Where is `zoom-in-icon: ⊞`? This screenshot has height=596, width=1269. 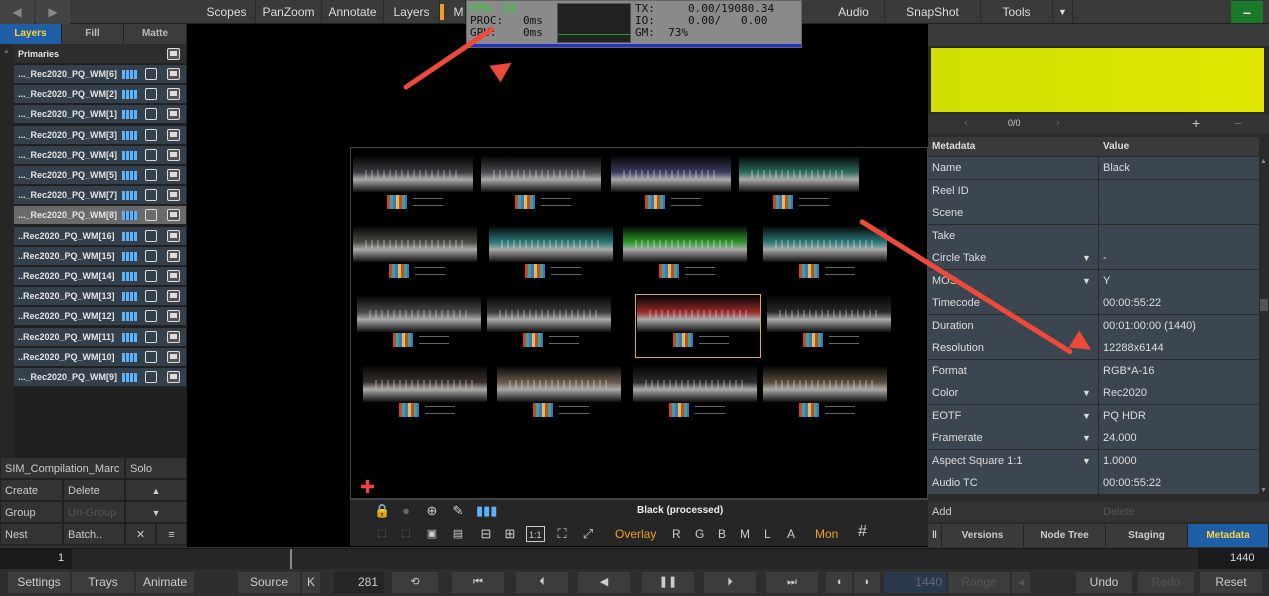 zoom-in-icon: ⊞ is located at coordinates (510, 534).